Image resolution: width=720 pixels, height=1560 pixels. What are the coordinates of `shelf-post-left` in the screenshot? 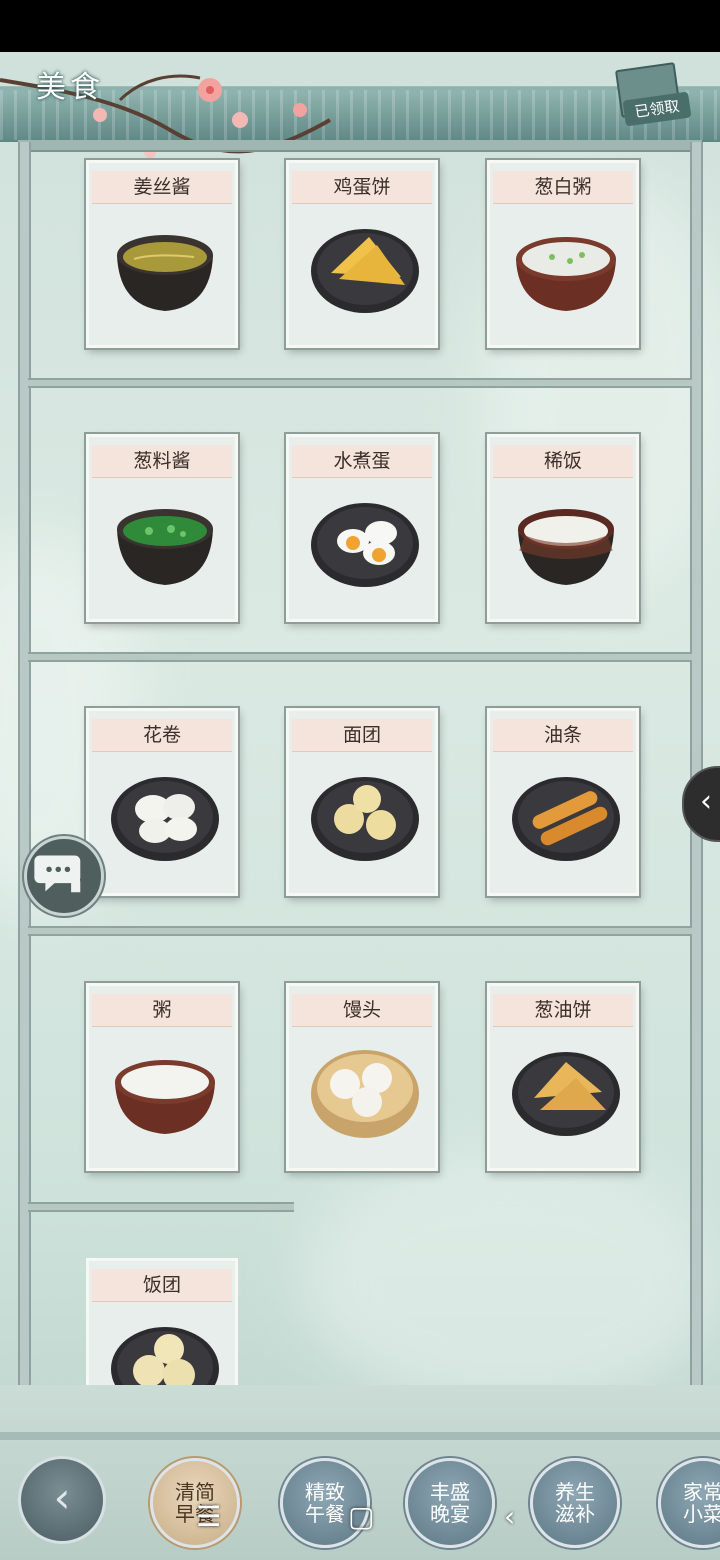 It's located at (24, 792).